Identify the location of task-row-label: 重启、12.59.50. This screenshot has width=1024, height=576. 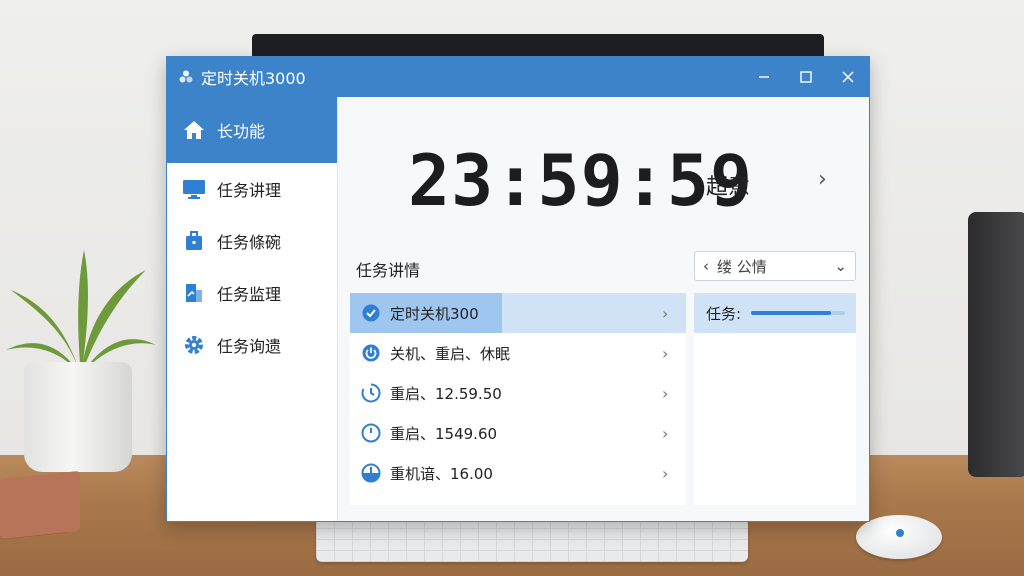
(446, 393).